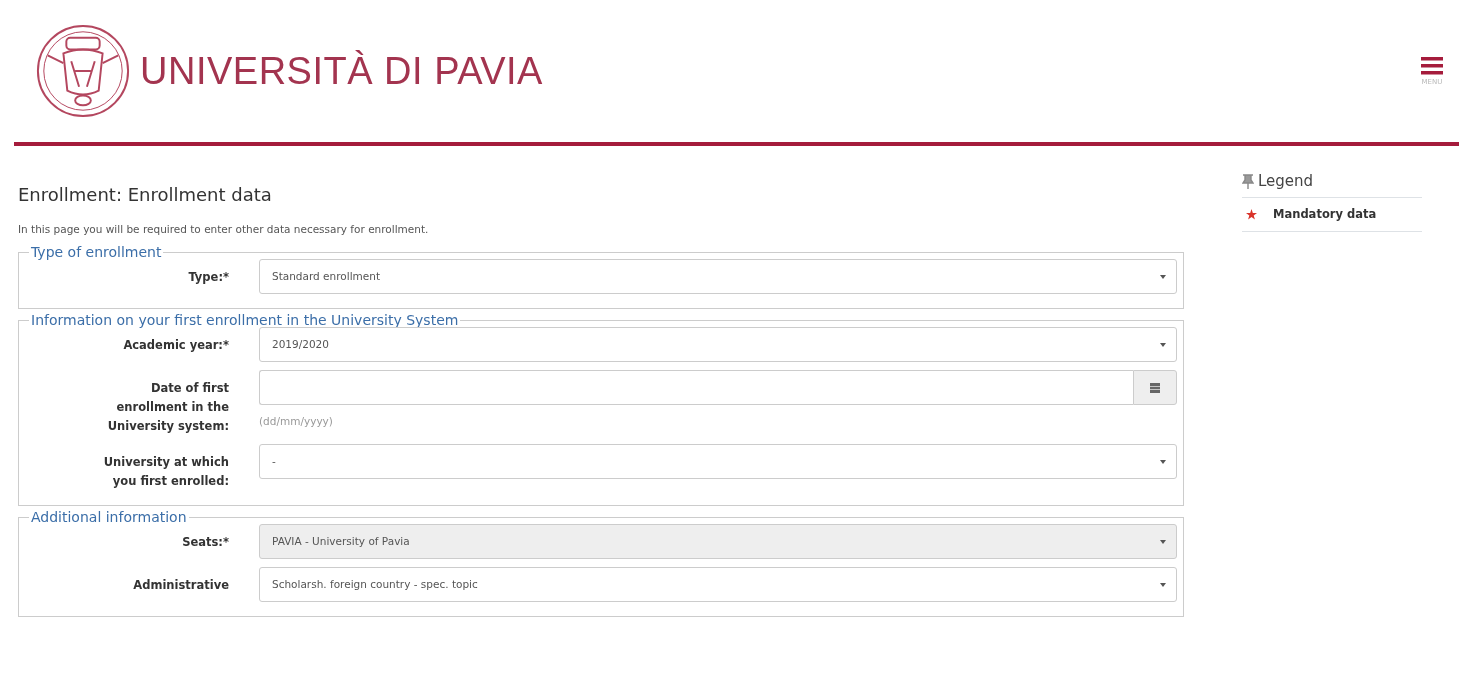 The height and width of the screenshot is (676, 1459). I want to click on field-label: Date of first enrollment in the University system:, so click(167, 408).